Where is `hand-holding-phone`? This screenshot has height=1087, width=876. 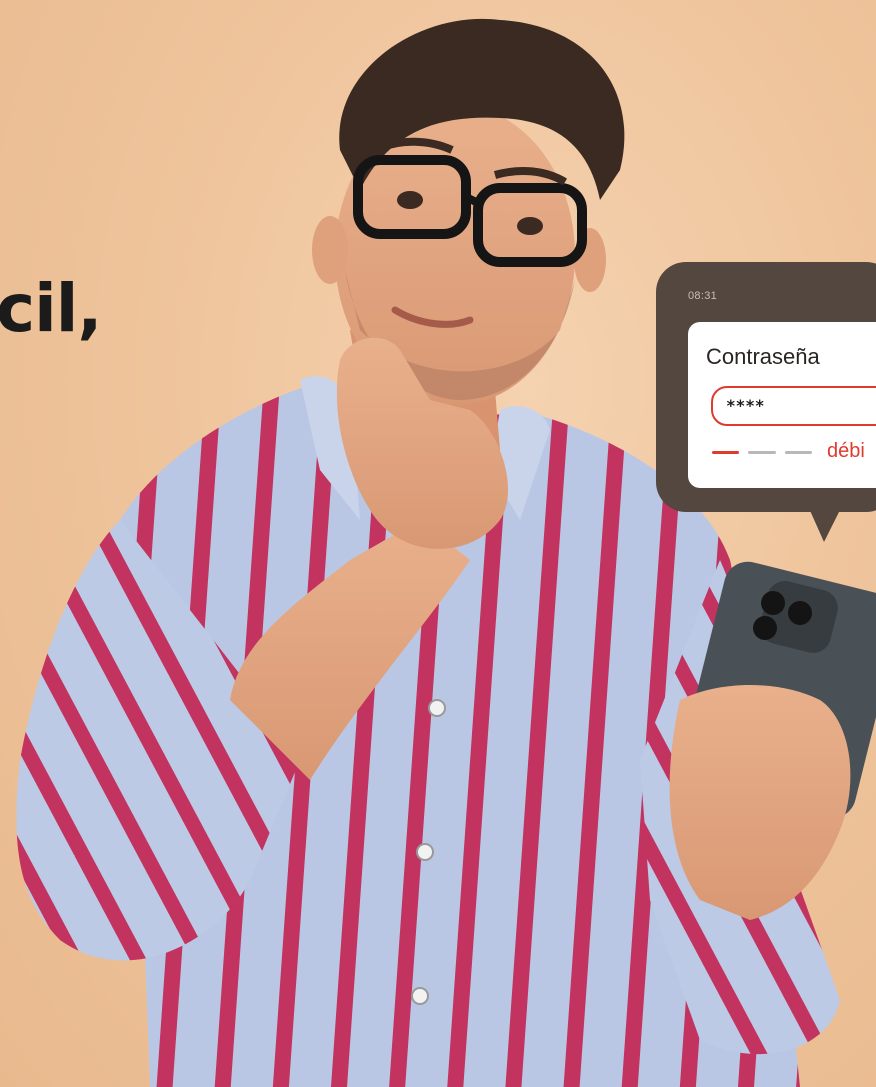
hand-holding-phone is located at coordinates (760, 802).